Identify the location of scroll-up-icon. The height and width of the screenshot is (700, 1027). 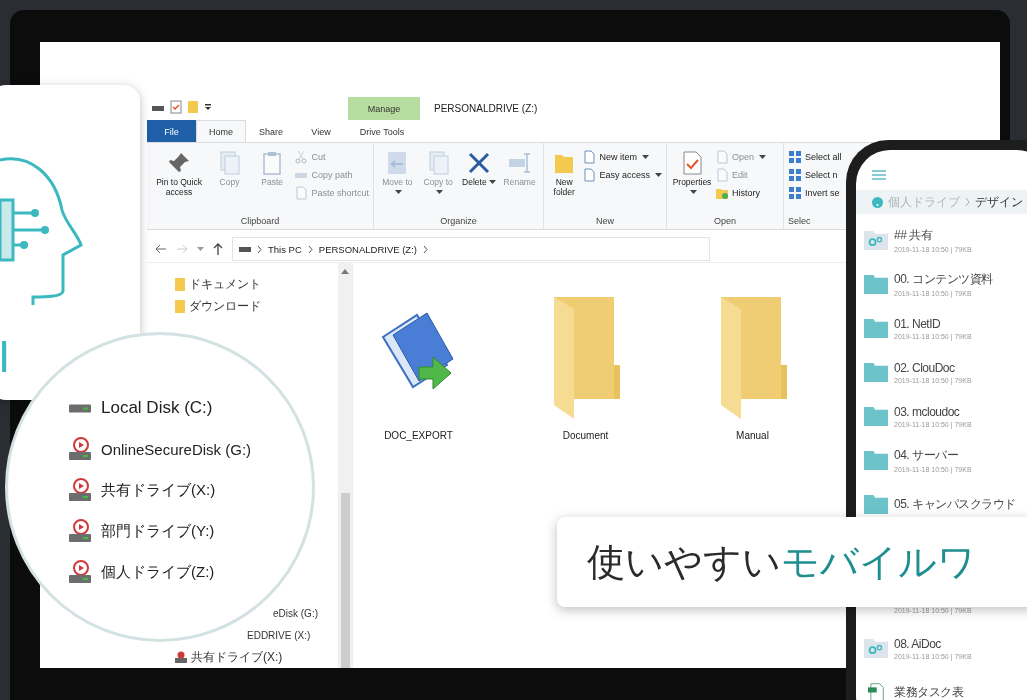
(345, 271).